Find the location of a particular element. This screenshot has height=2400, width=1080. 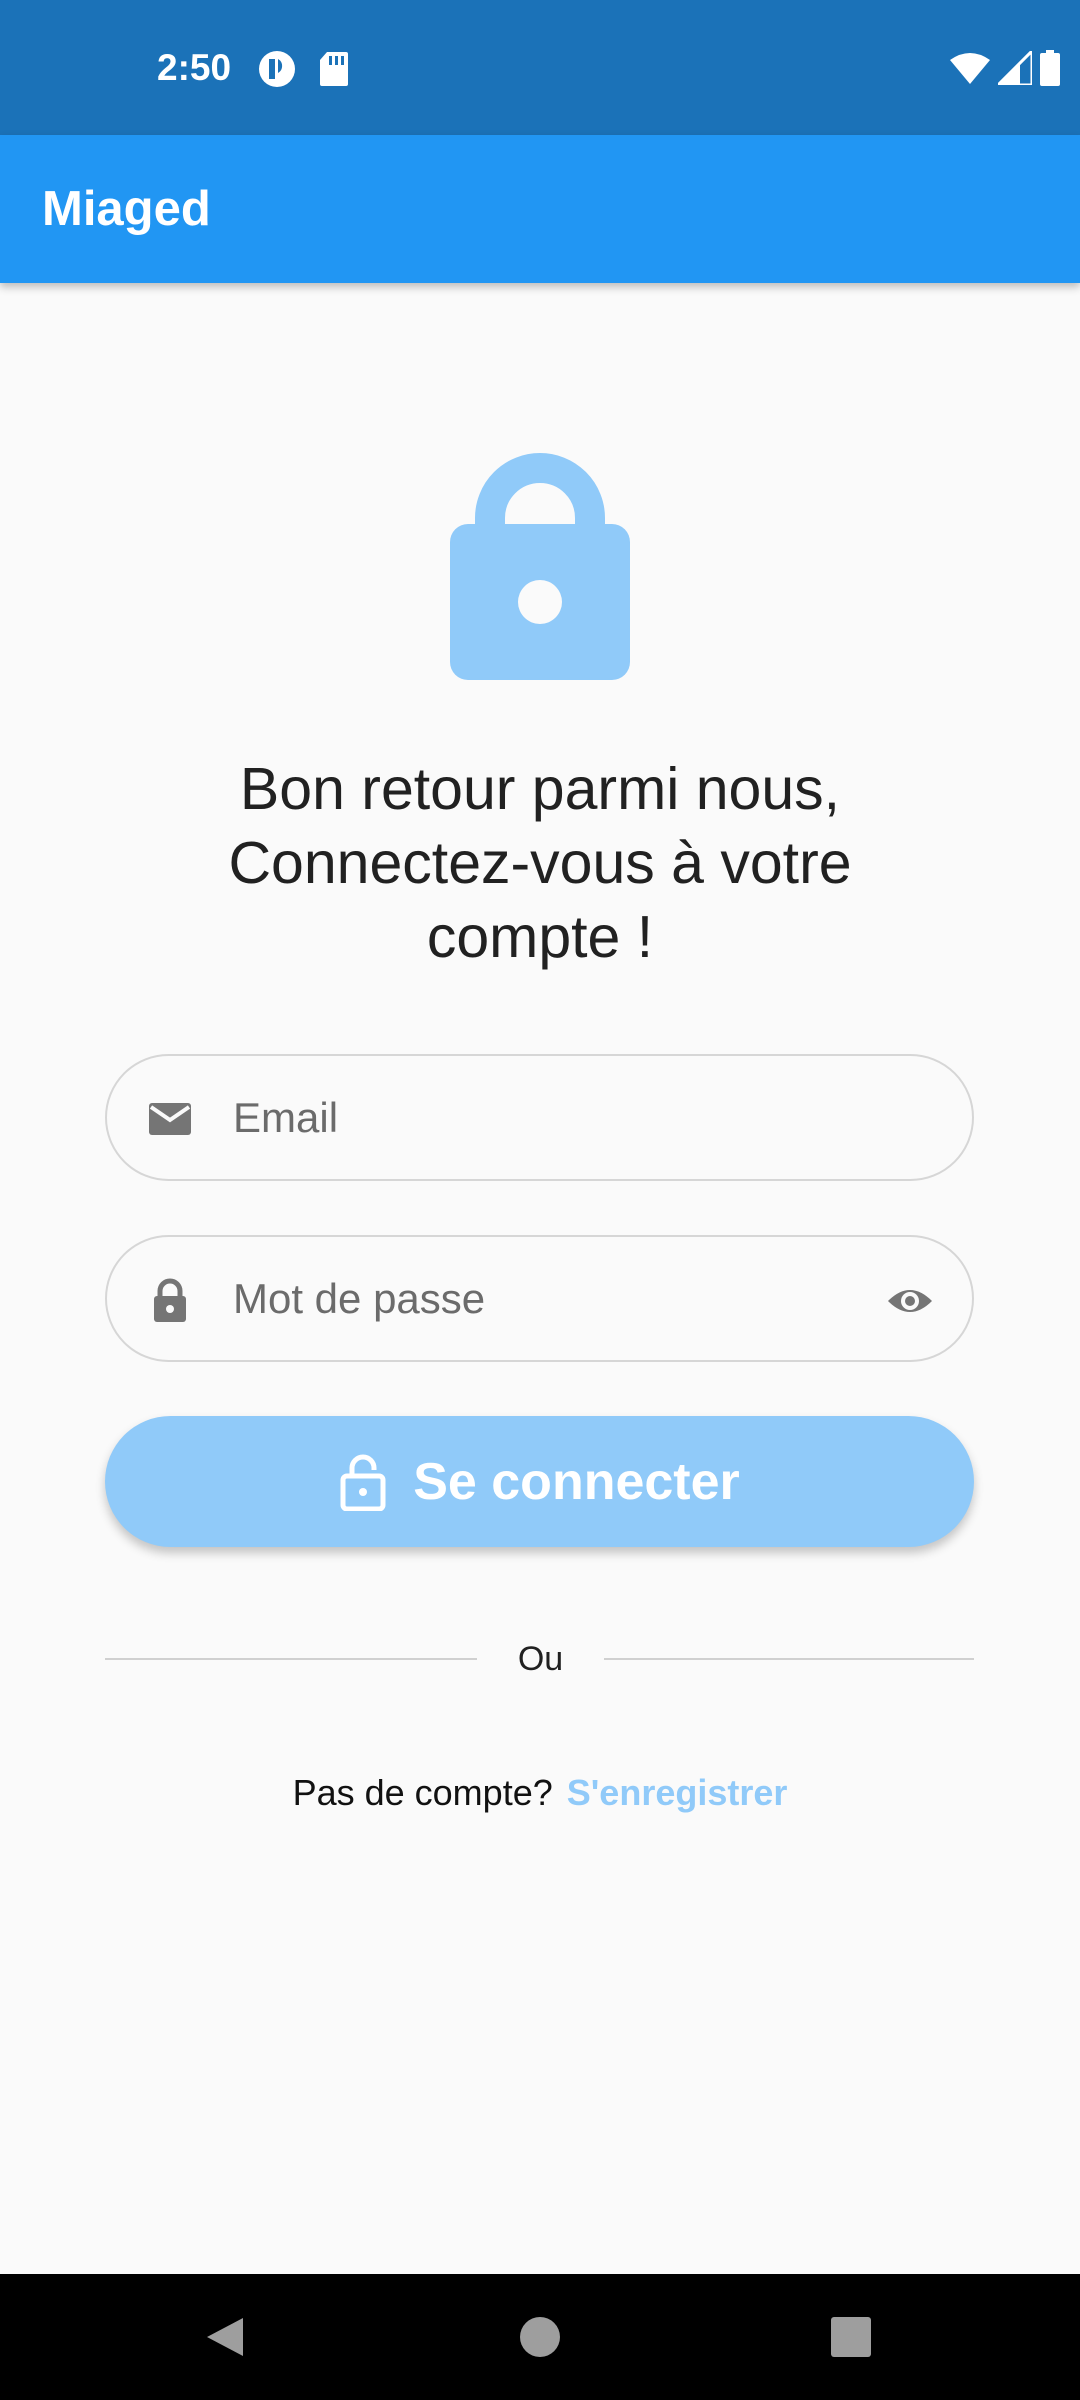

login-button: Se connecter is located at coordinates (539, 1481).